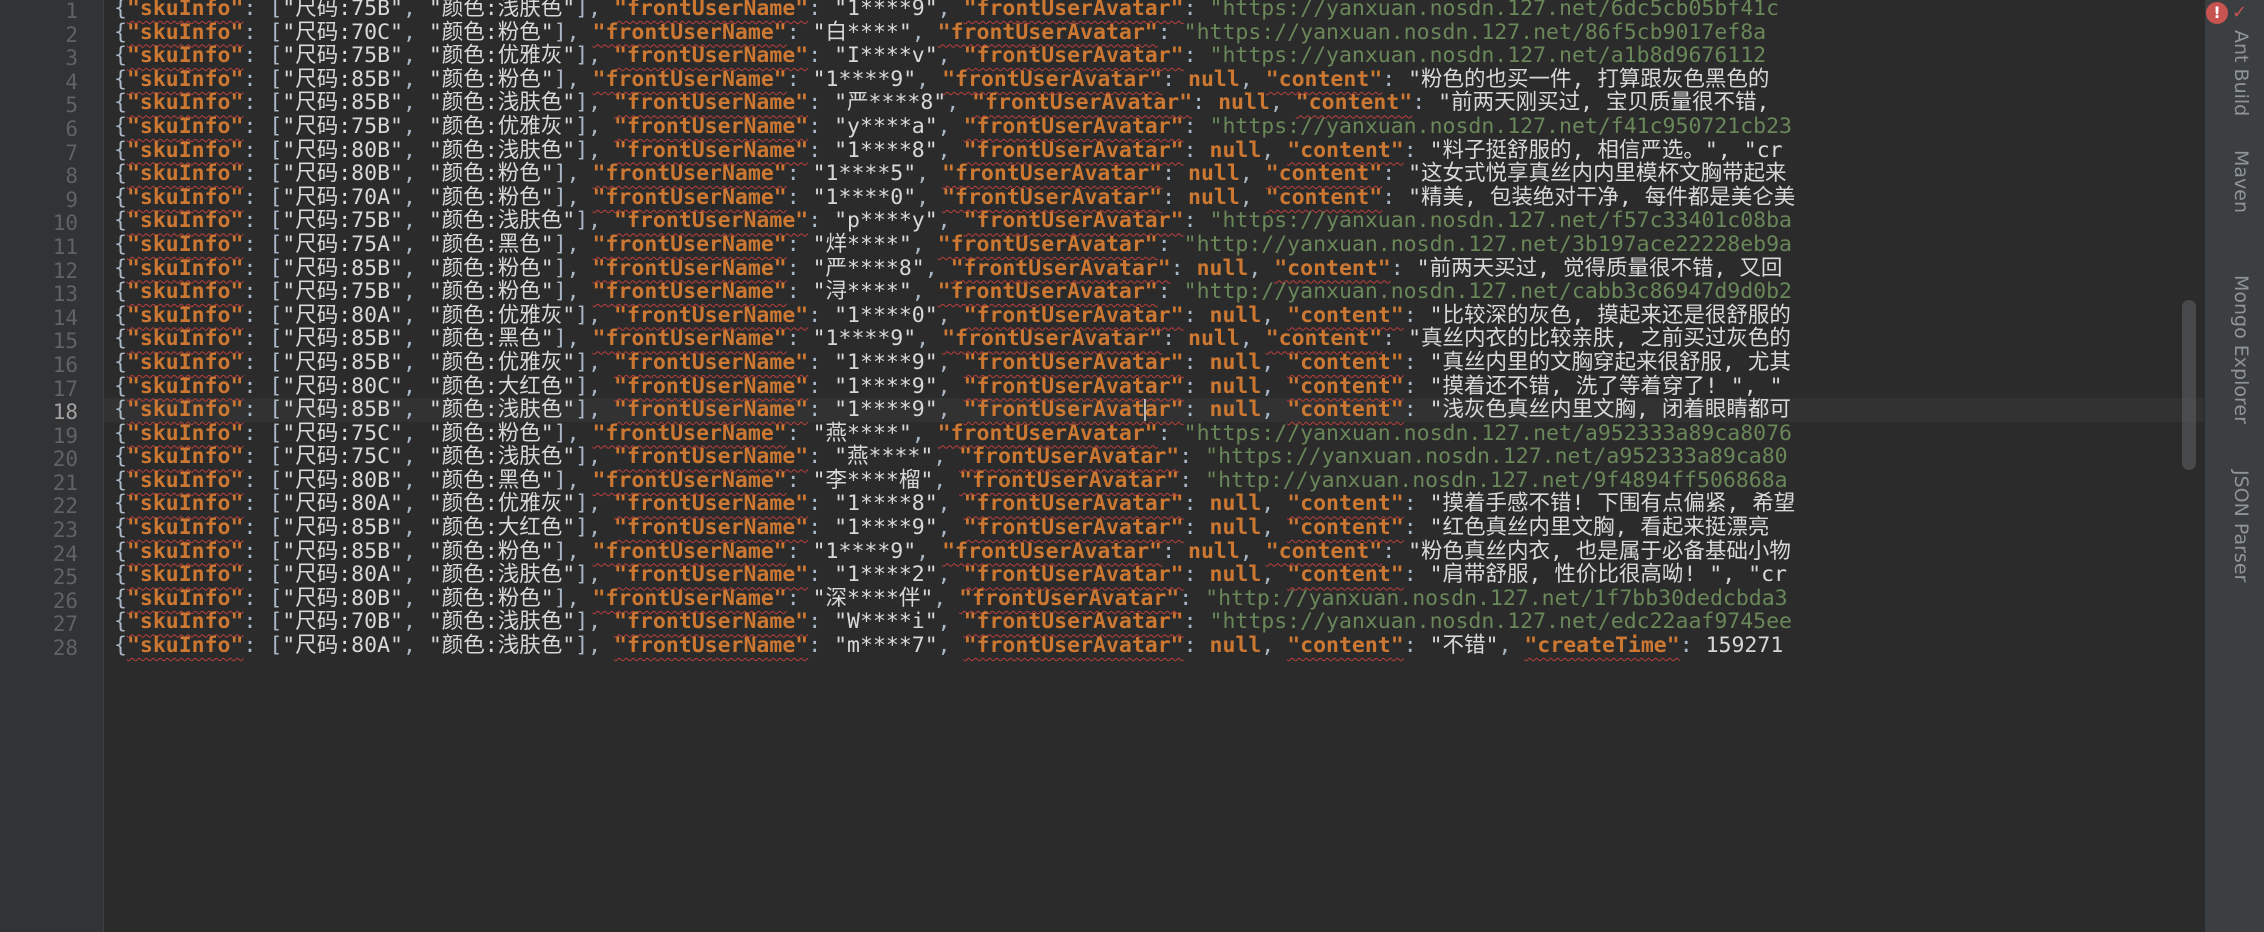 The image size is (2264, 932). I want to click on json-string: "颜色:优雅灰", so click(502, 362).